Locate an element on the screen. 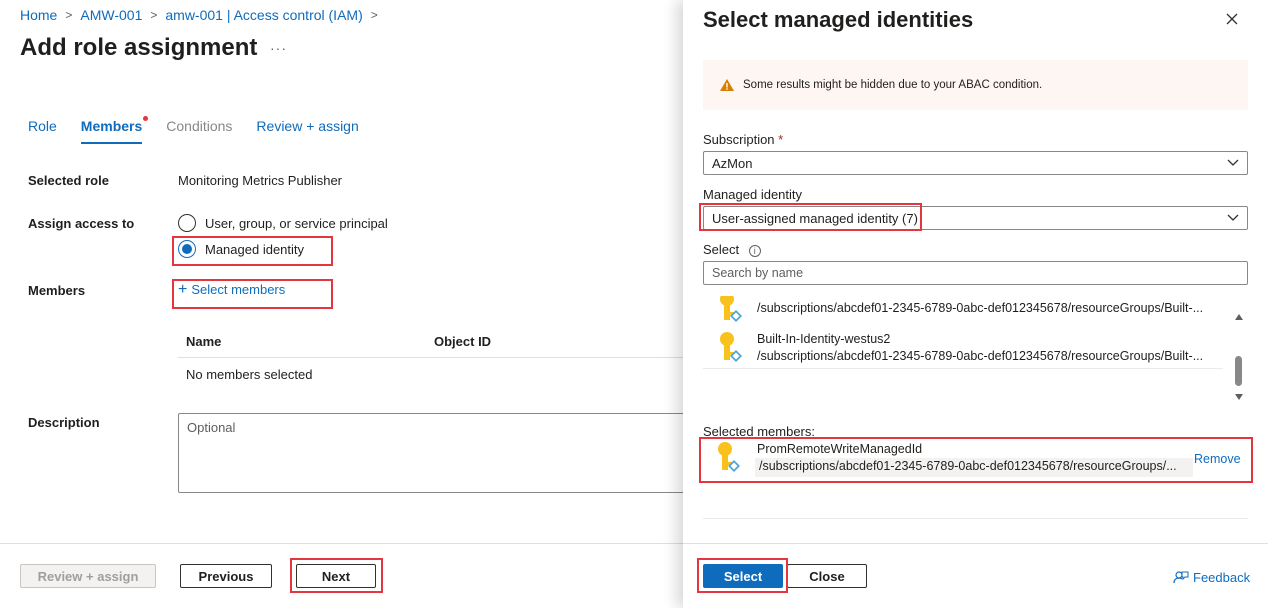 This screenshot has width=1268, height=608. tab-members-label: Members is located at coordinates (111, 126).